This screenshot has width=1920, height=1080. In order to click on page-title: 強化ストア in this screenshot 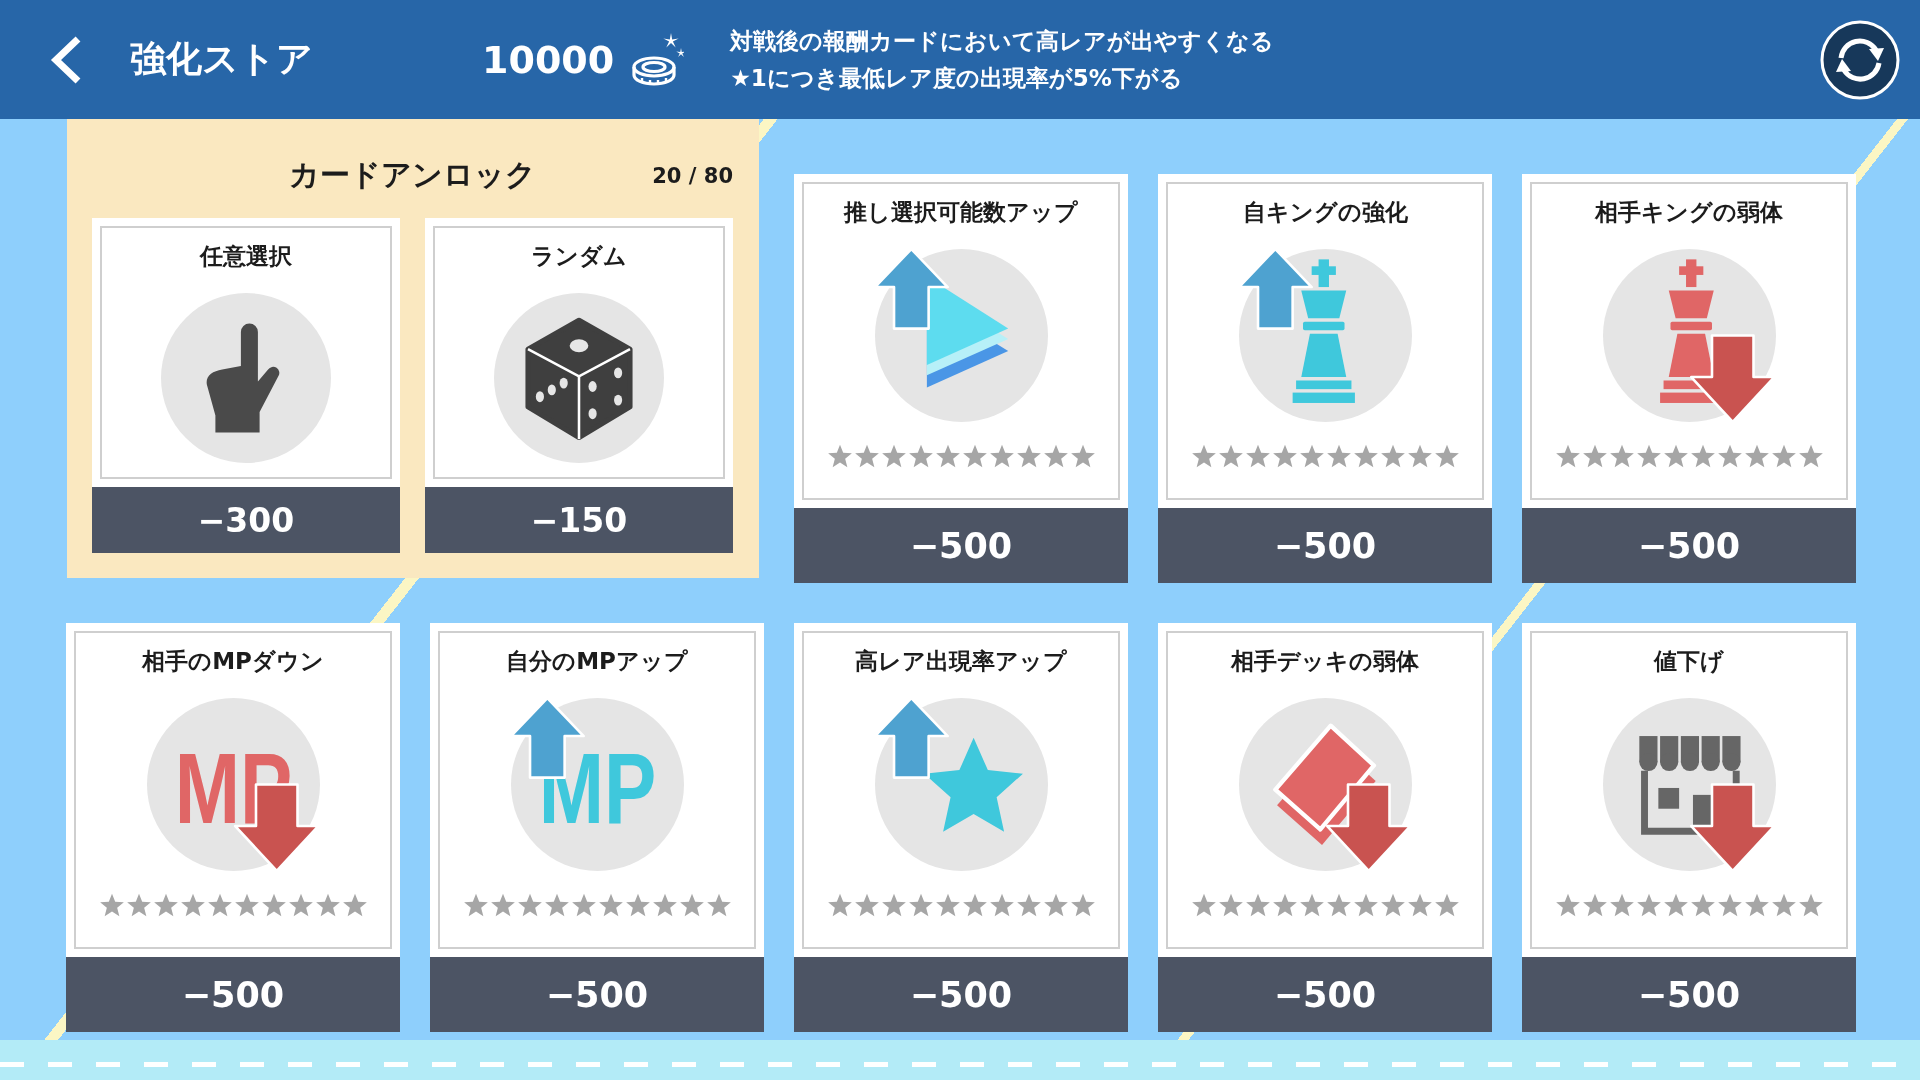, I will do `click(222, 59)`.